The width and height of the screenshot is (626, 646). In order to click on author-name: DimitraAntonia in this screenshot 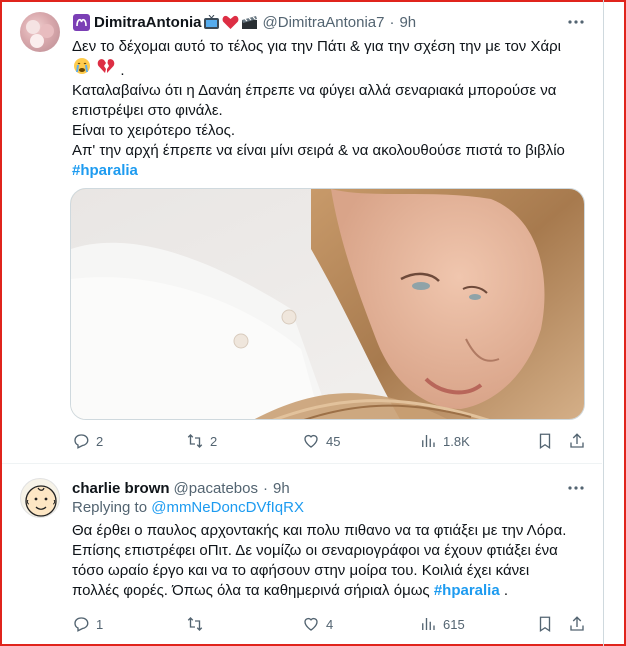, I will do `click(148, 22)`.